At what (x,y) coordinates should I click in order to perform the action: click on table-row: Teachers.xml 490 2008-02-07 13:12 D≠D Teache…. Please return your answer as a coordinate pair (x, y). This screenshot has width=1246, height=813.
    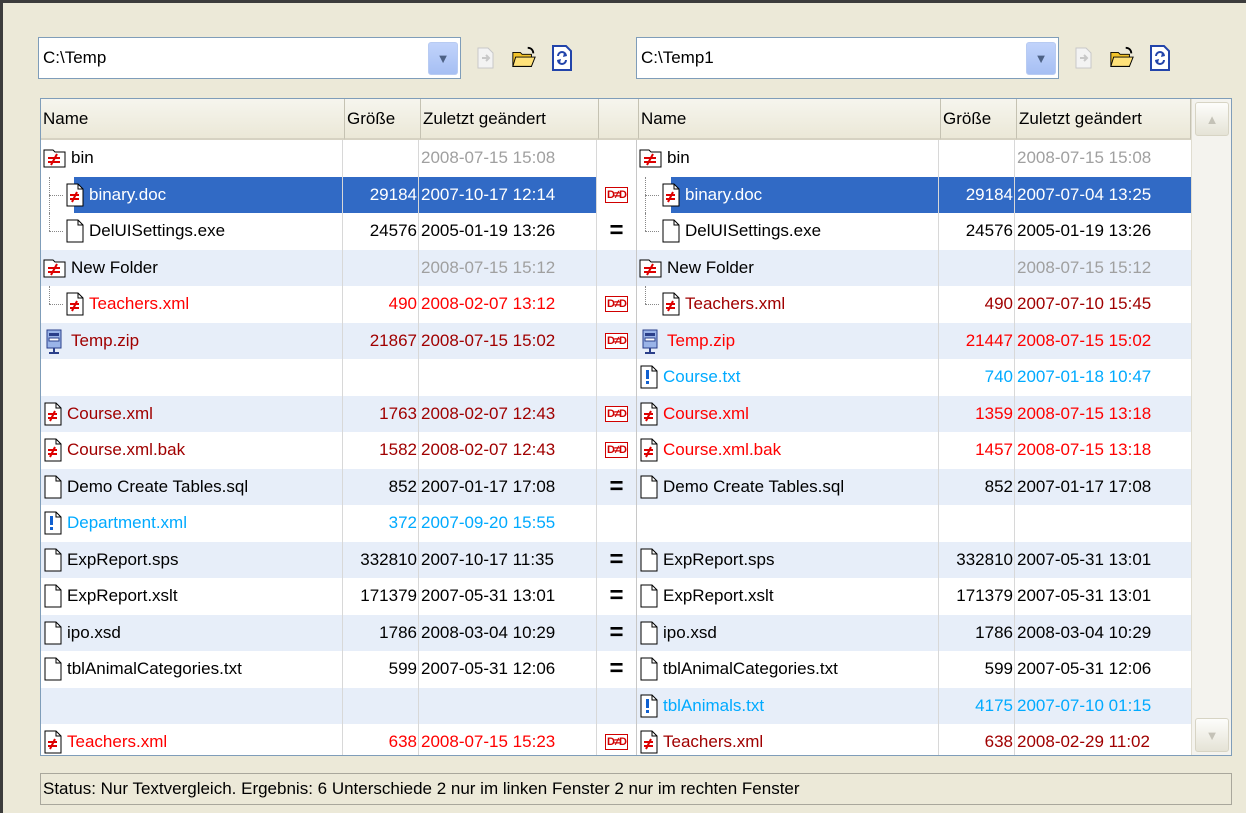
    Looking at the image, I should click on (616, 304).